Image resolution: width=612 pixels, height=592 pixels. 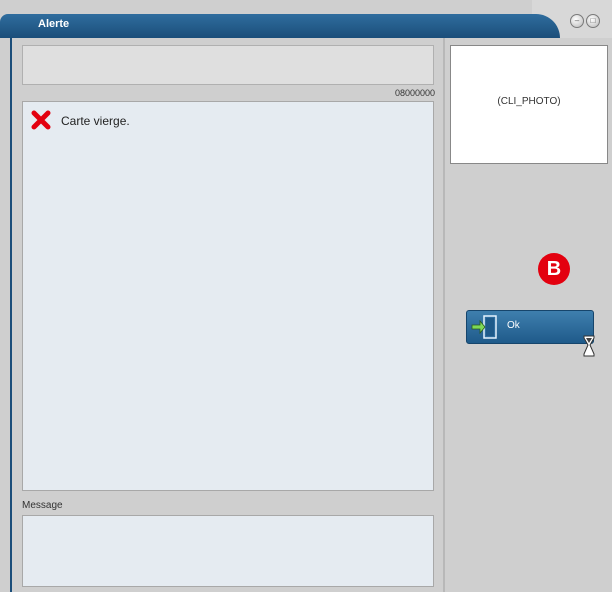 What do you see at coordinates (280, 26) in the screenshot?
I see `titlebar` at bounding box center [280, 26].